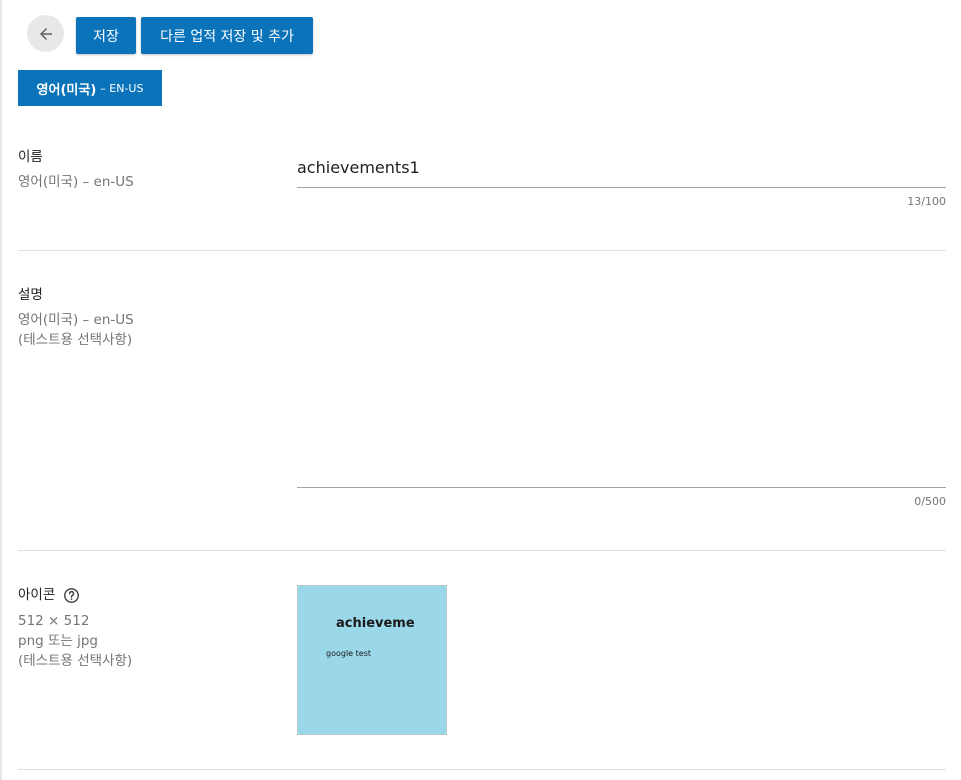  I want to click on left-border, so click(1, 390).